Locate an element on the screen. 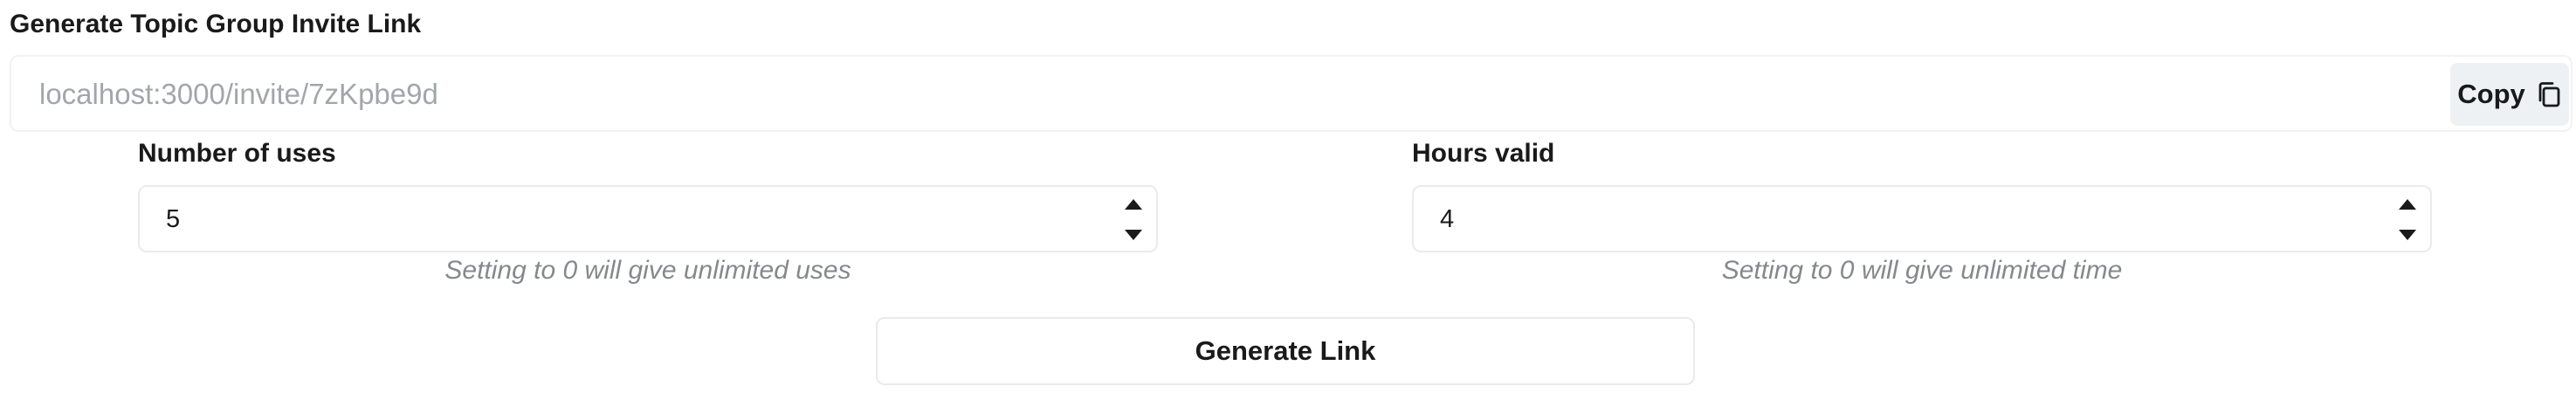 This screenshot has width=2576, height=400. uses-increment-button is located at coordinates (1133, 204).